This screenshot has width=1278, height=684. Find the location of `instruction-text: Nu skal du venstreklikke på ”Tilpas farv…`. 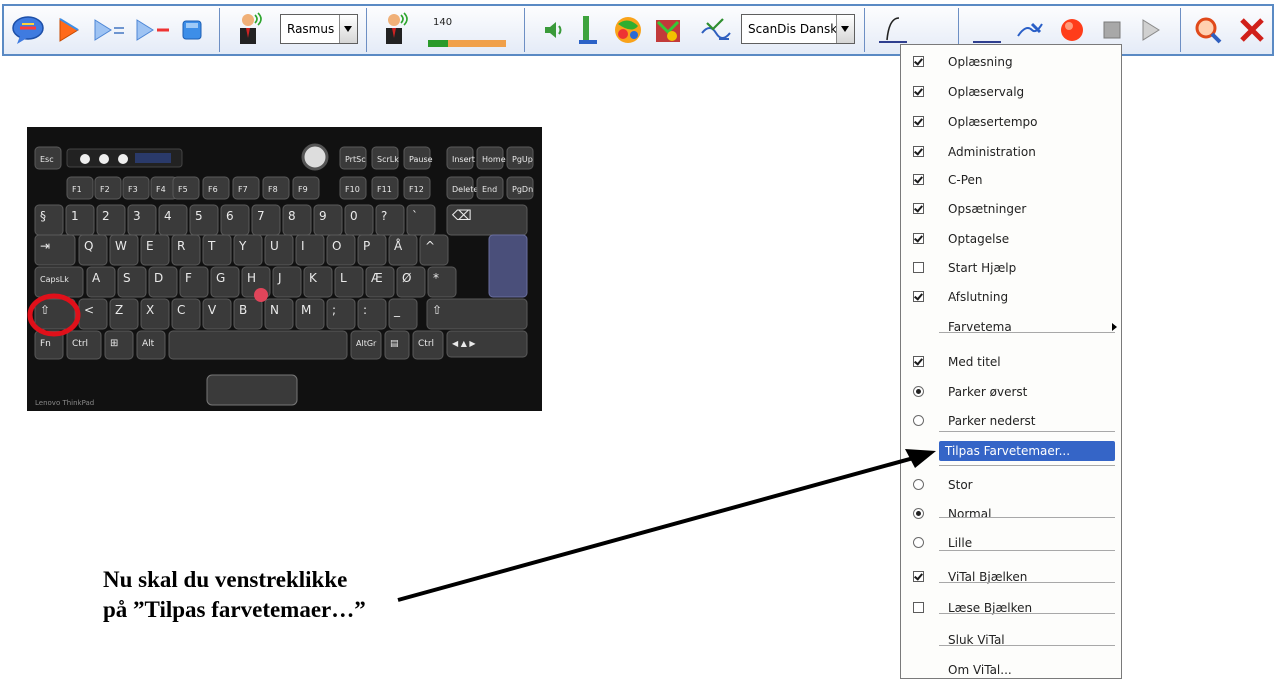

instruction-text: Nu skal du venstreklikke på ”Tilpas farv… is located at coordinates (234, 595).